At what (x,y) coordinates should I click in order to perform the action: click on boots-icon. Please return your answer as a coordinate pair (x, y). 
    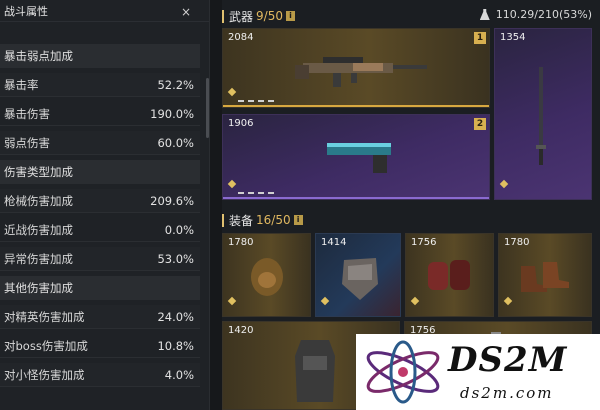
    Looking at the image, I should click on (545, 277).